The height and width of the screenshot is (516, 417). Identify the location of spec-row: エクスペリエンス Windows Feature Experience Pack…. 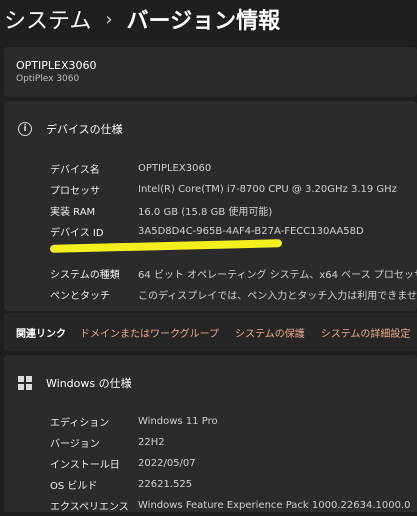
(230, 505).